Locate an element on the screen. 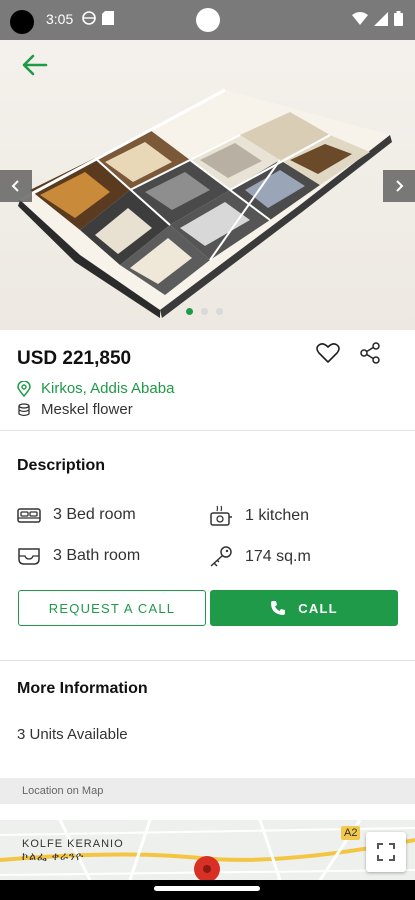 The image size is (415, 900). sd-card-icon is located at coordinates (108, 18).